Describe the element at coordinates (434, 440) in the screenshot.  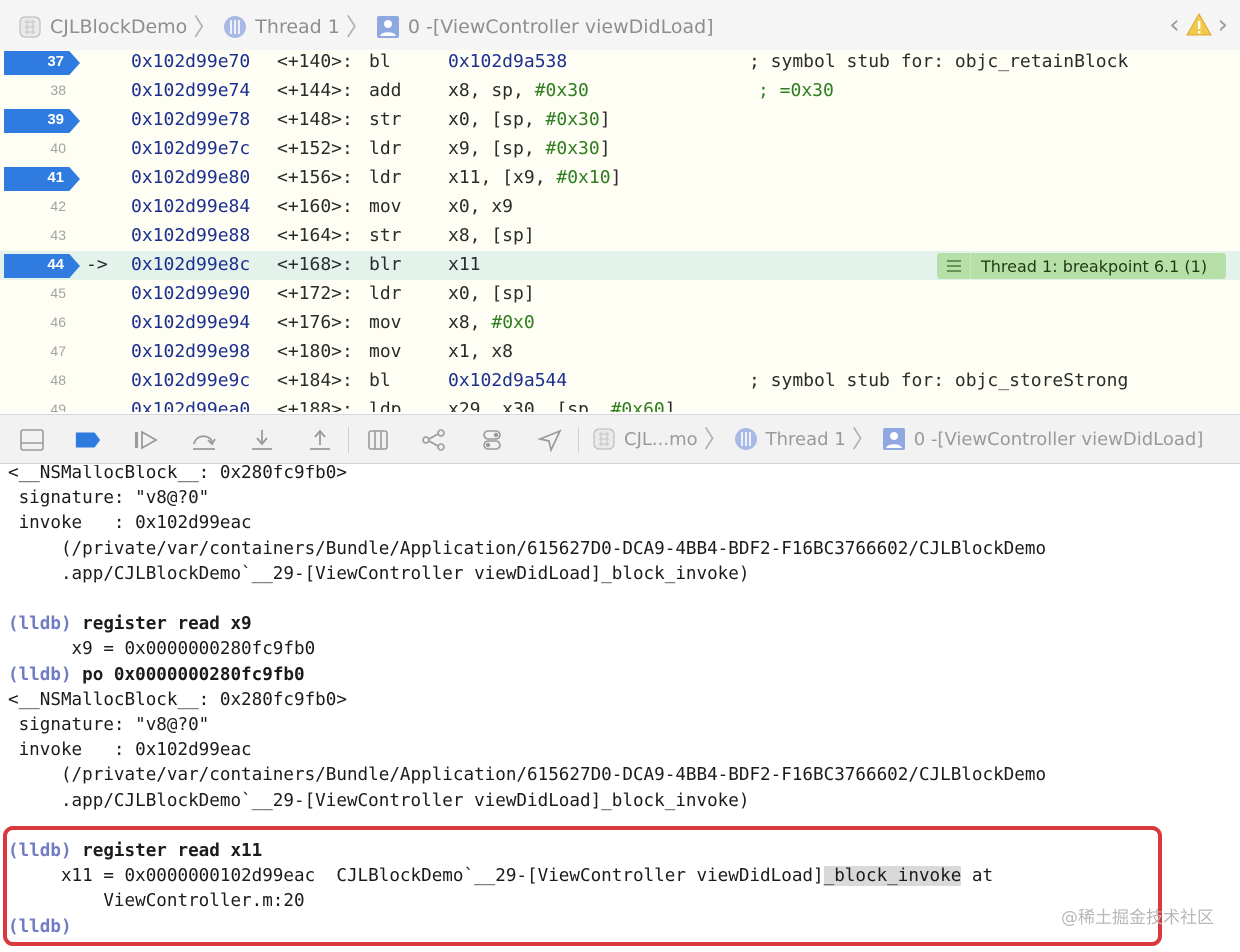
I see `memory-graph-icon` at that location.